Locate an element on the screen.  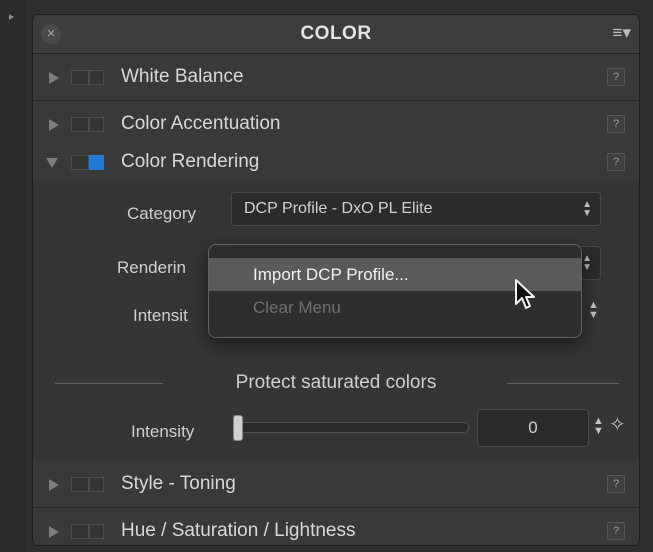
mouse-pointer-icon is located at coordinates (525, 294).